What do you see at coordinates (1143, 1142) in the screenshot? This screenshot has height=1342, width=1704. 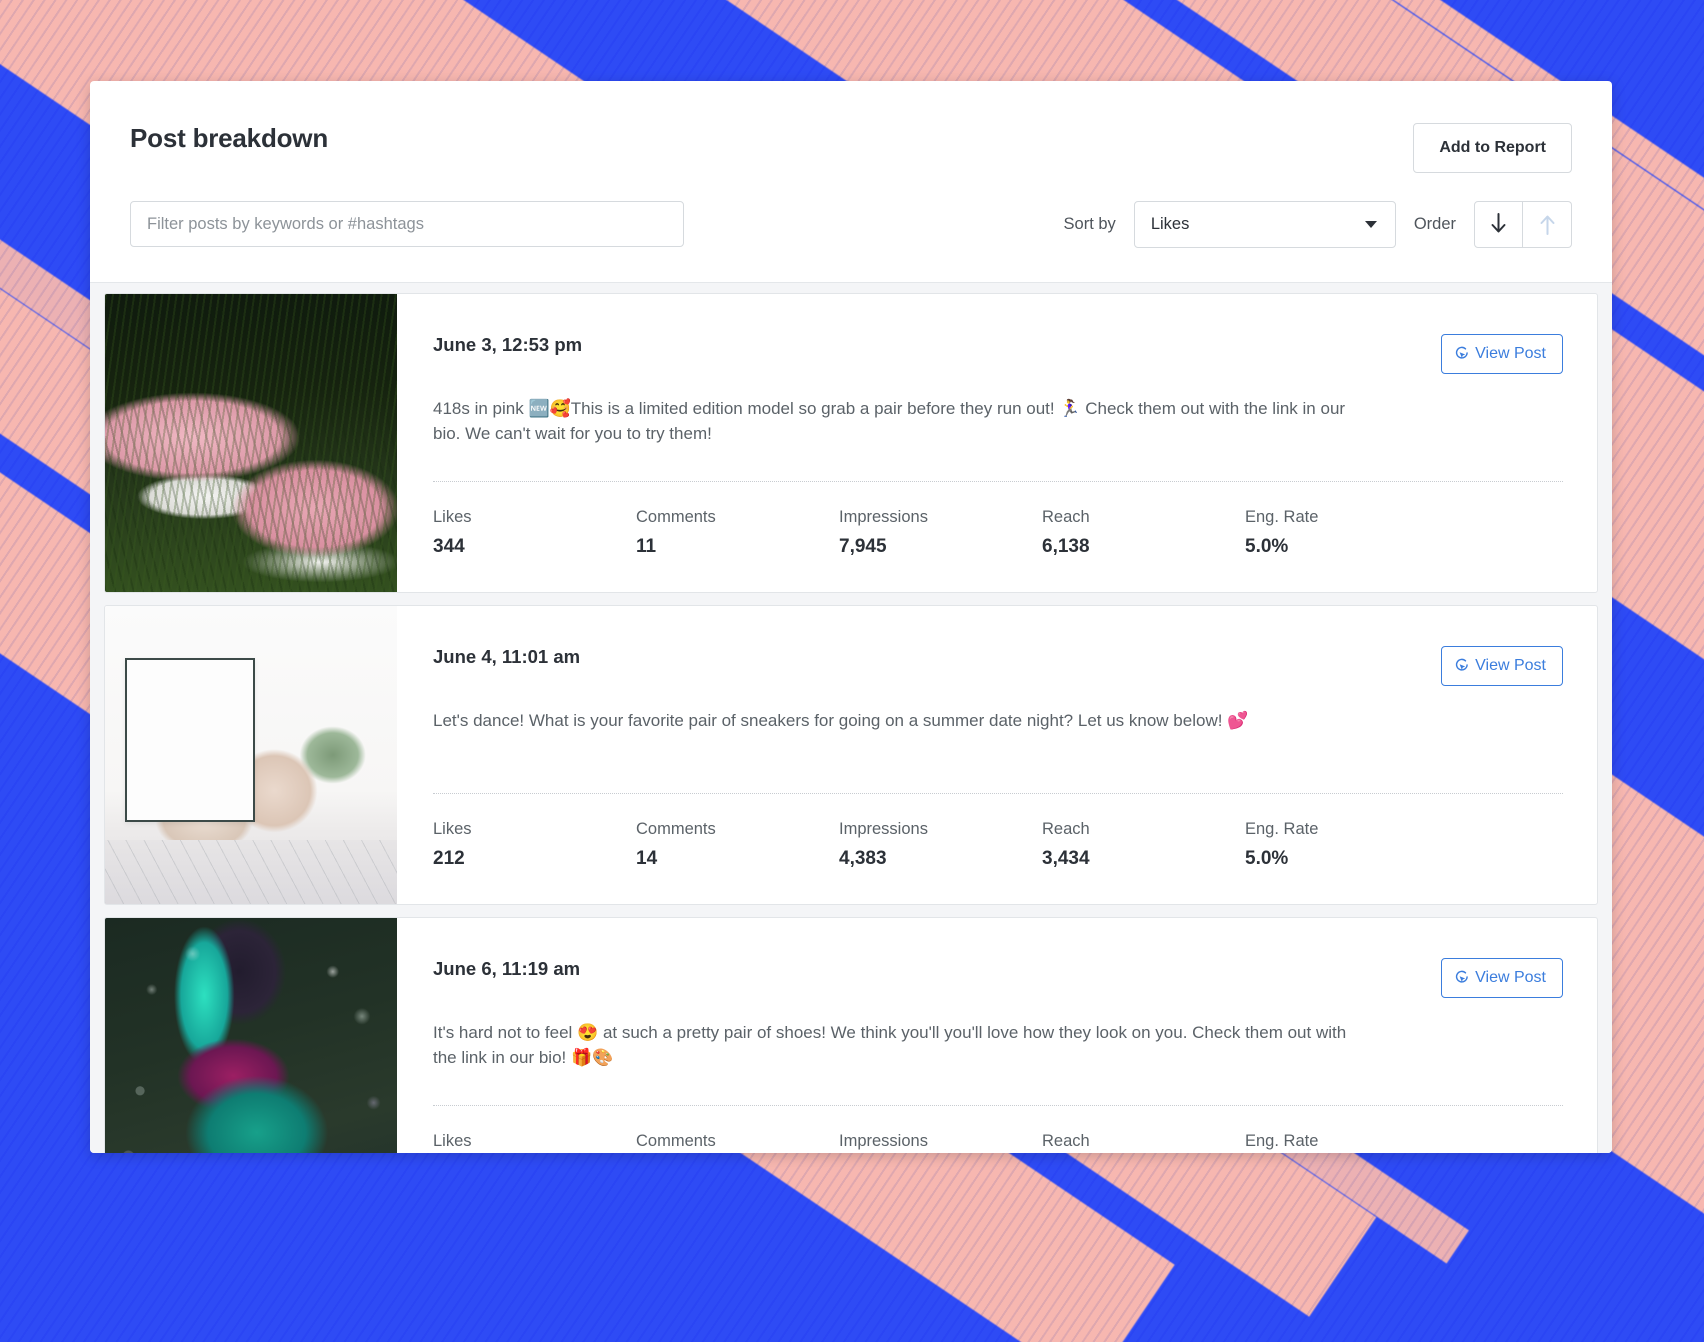 I see `metric-reach: Reach 5,542` at bounding box center [1143, 1142].